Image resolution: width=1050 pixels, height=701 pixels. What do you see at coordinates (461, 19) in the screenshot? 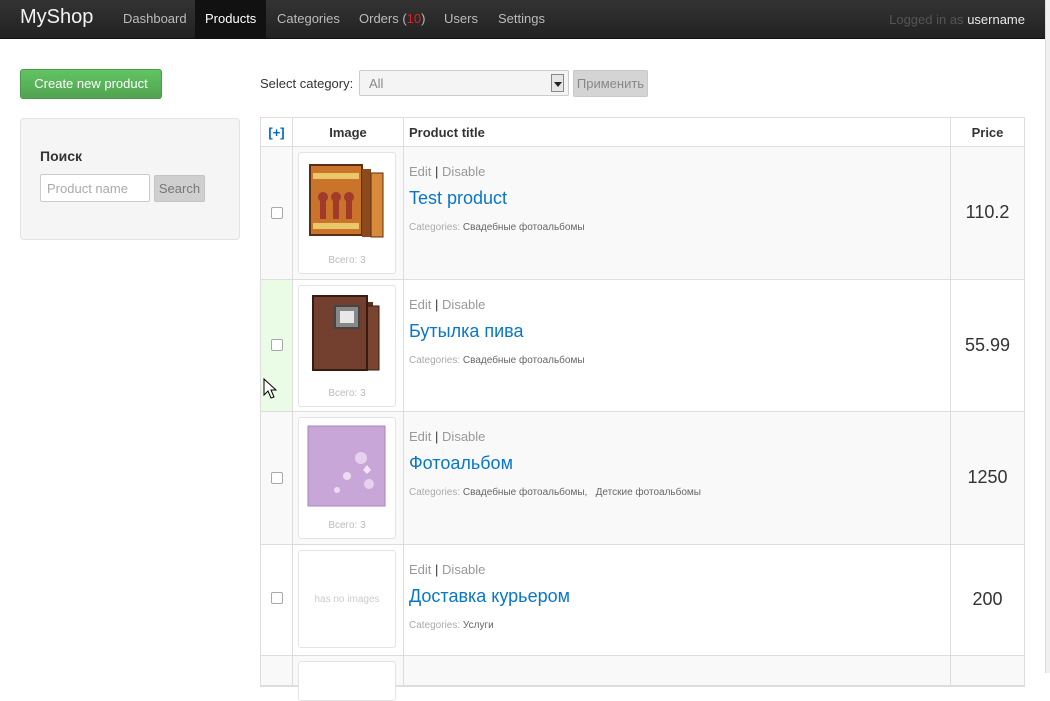
I see `nav-users: Users` at bounding box center [461, 19].